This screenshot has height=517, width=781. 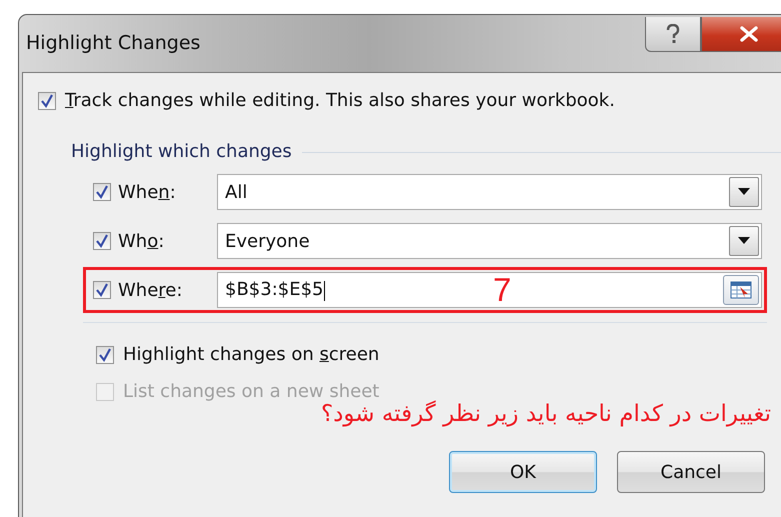 I want to click on range-picker-icon, so click(x=741, y=290).